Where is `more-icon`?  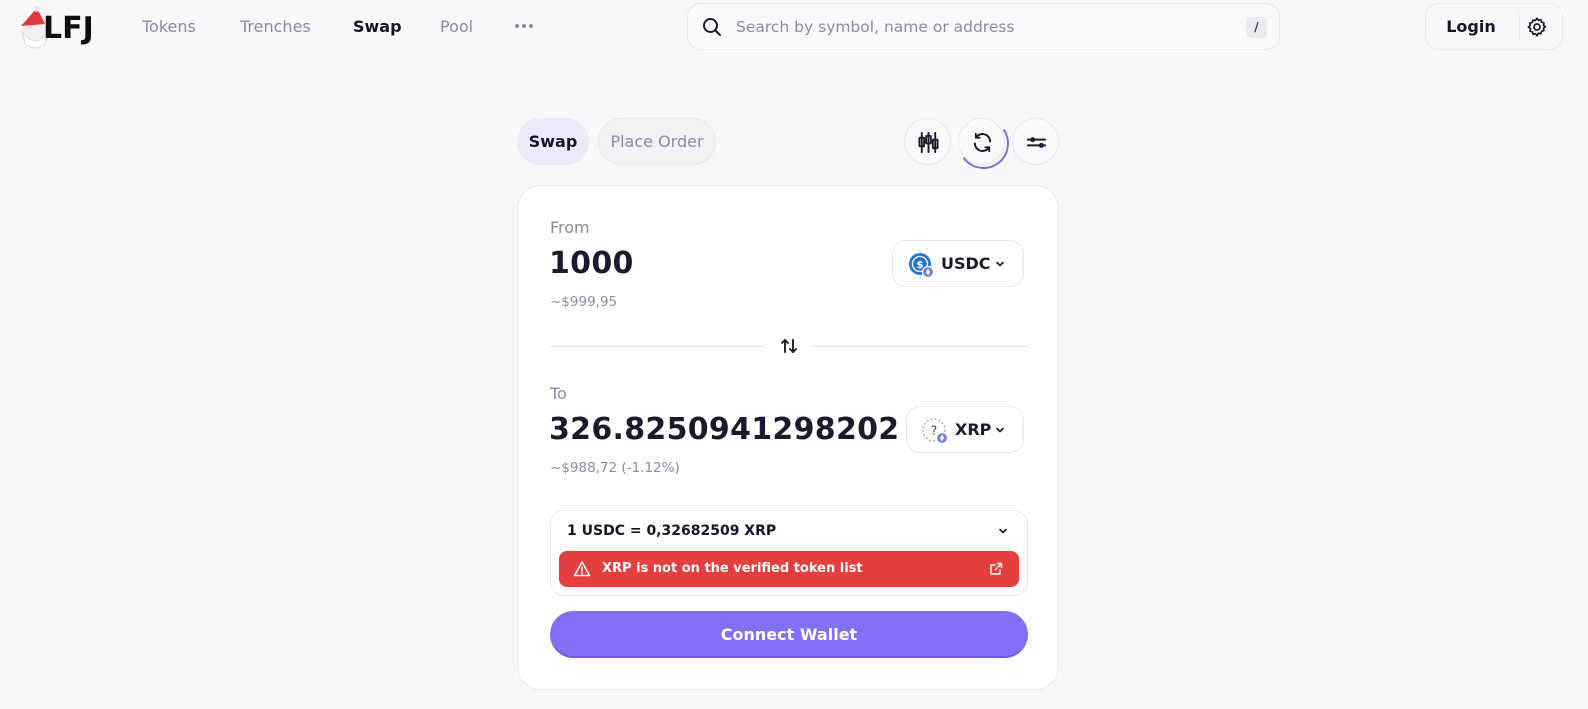
more-icon is located at coordinates (524, 26).